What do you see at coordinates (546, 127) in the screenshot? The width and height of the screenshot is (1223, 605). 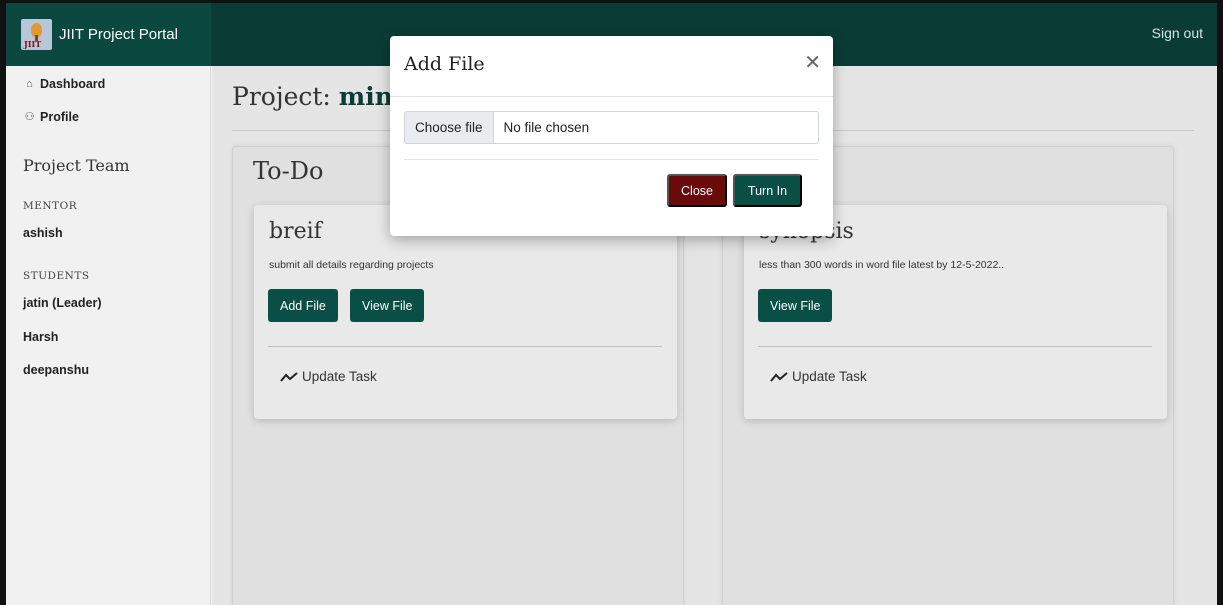 I see `file-name-text: No file chosen` at bounding box center [546, 127].